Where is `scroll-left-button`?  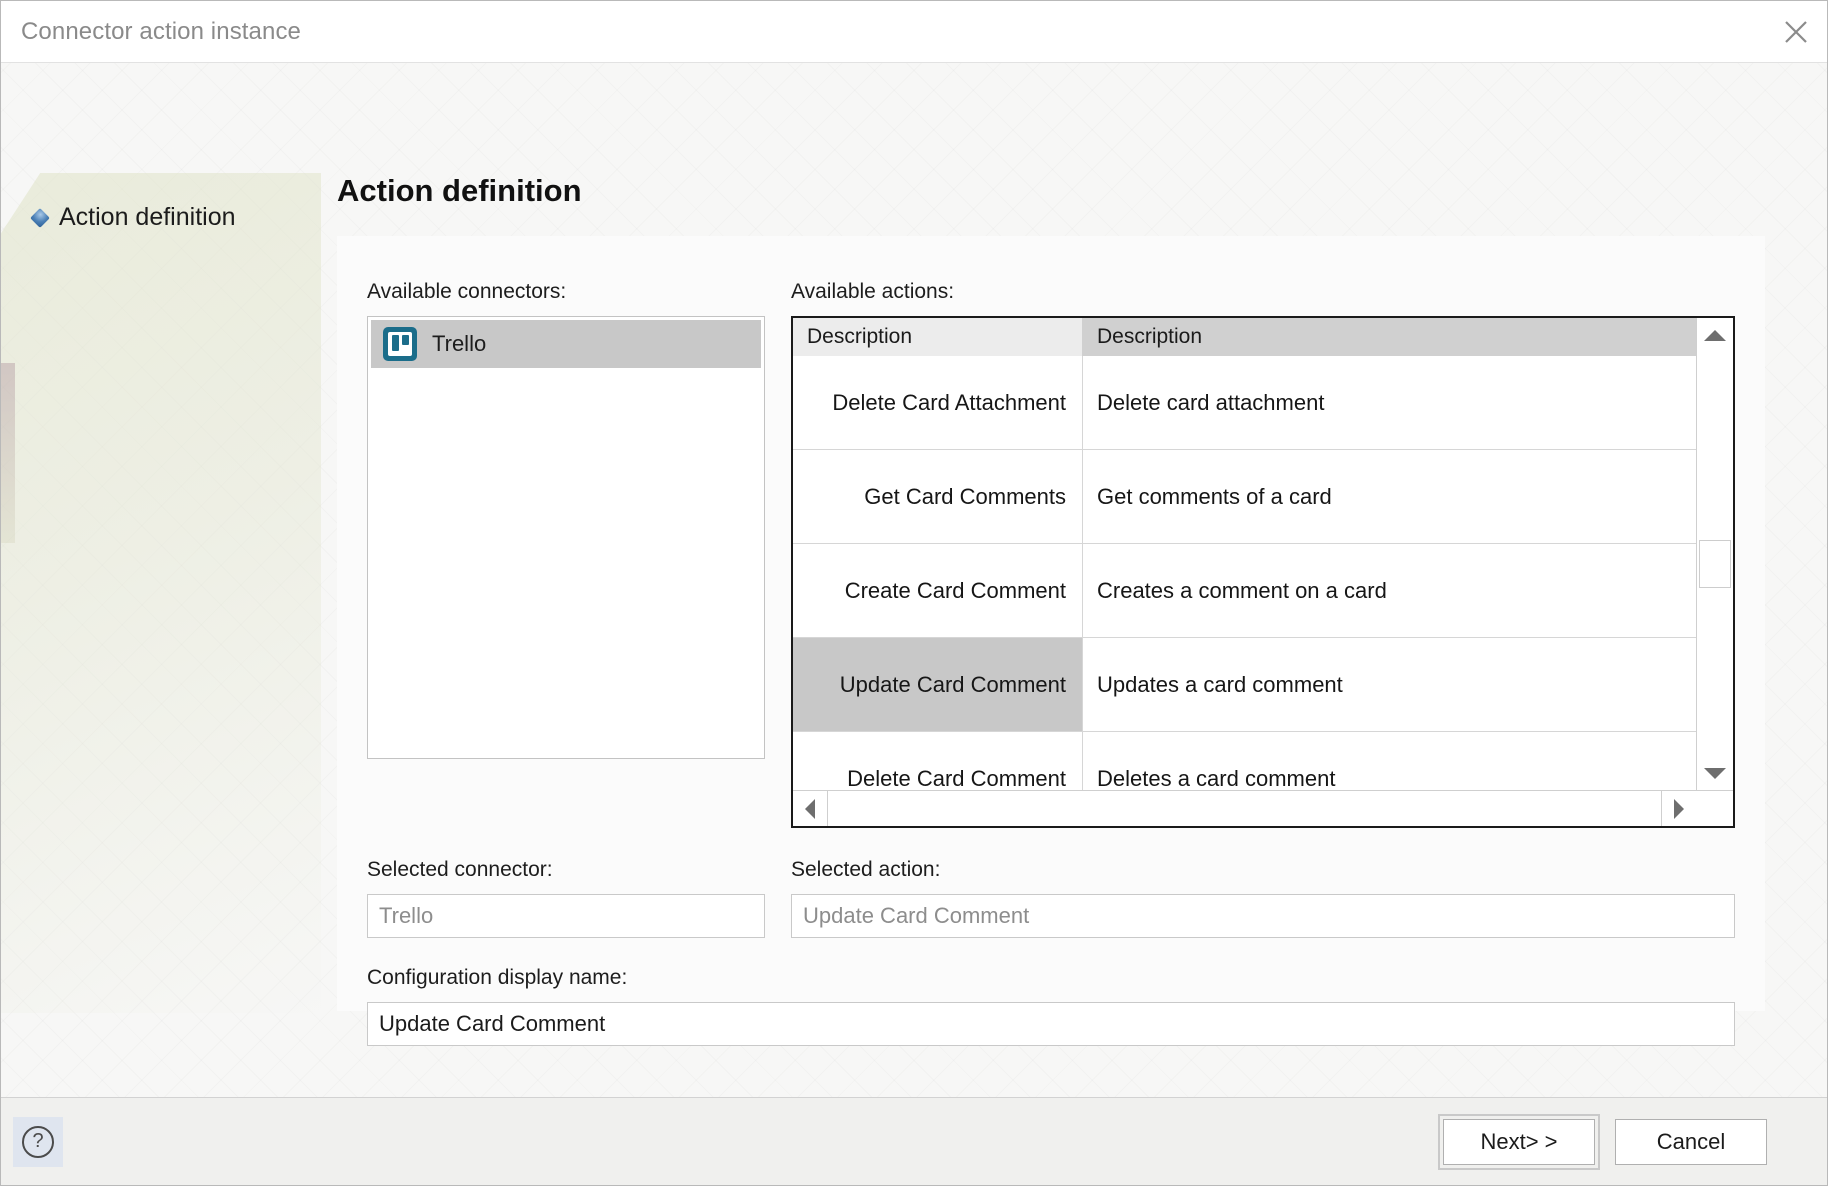
scroll-left-button is located at coordinates (810, 808).